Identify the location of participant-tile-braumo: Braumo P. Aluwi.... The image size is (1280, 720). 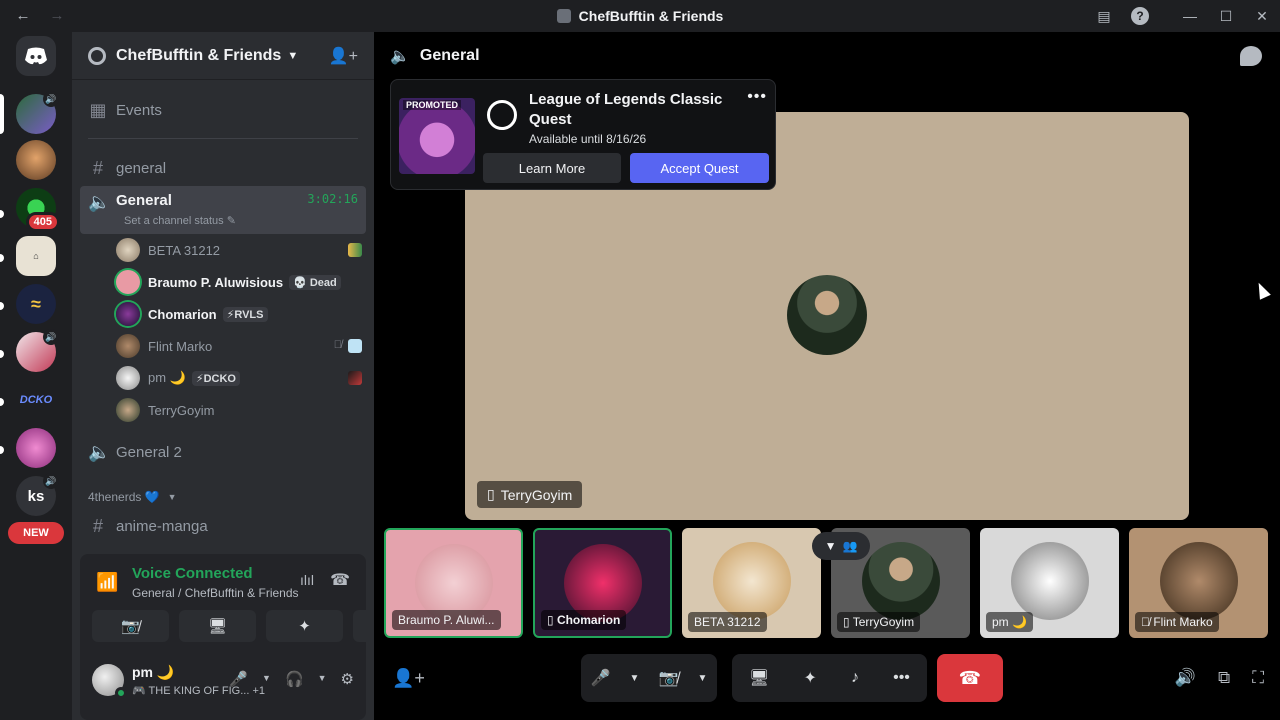
(453, 583).